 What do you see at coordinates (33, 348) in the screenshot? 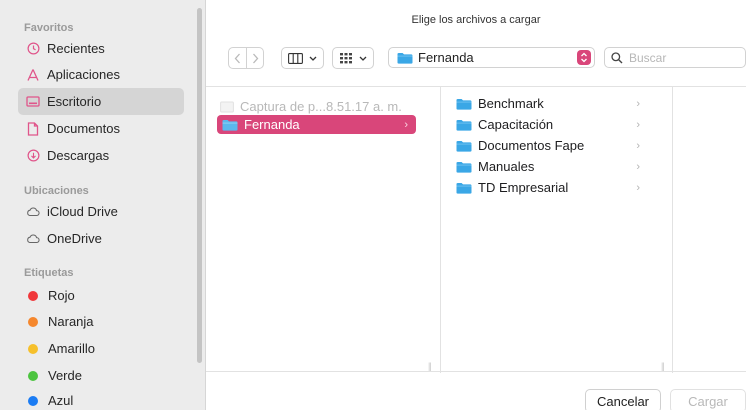
I see `yellow-tag-dot-icon` at bounding box center [33, 348].